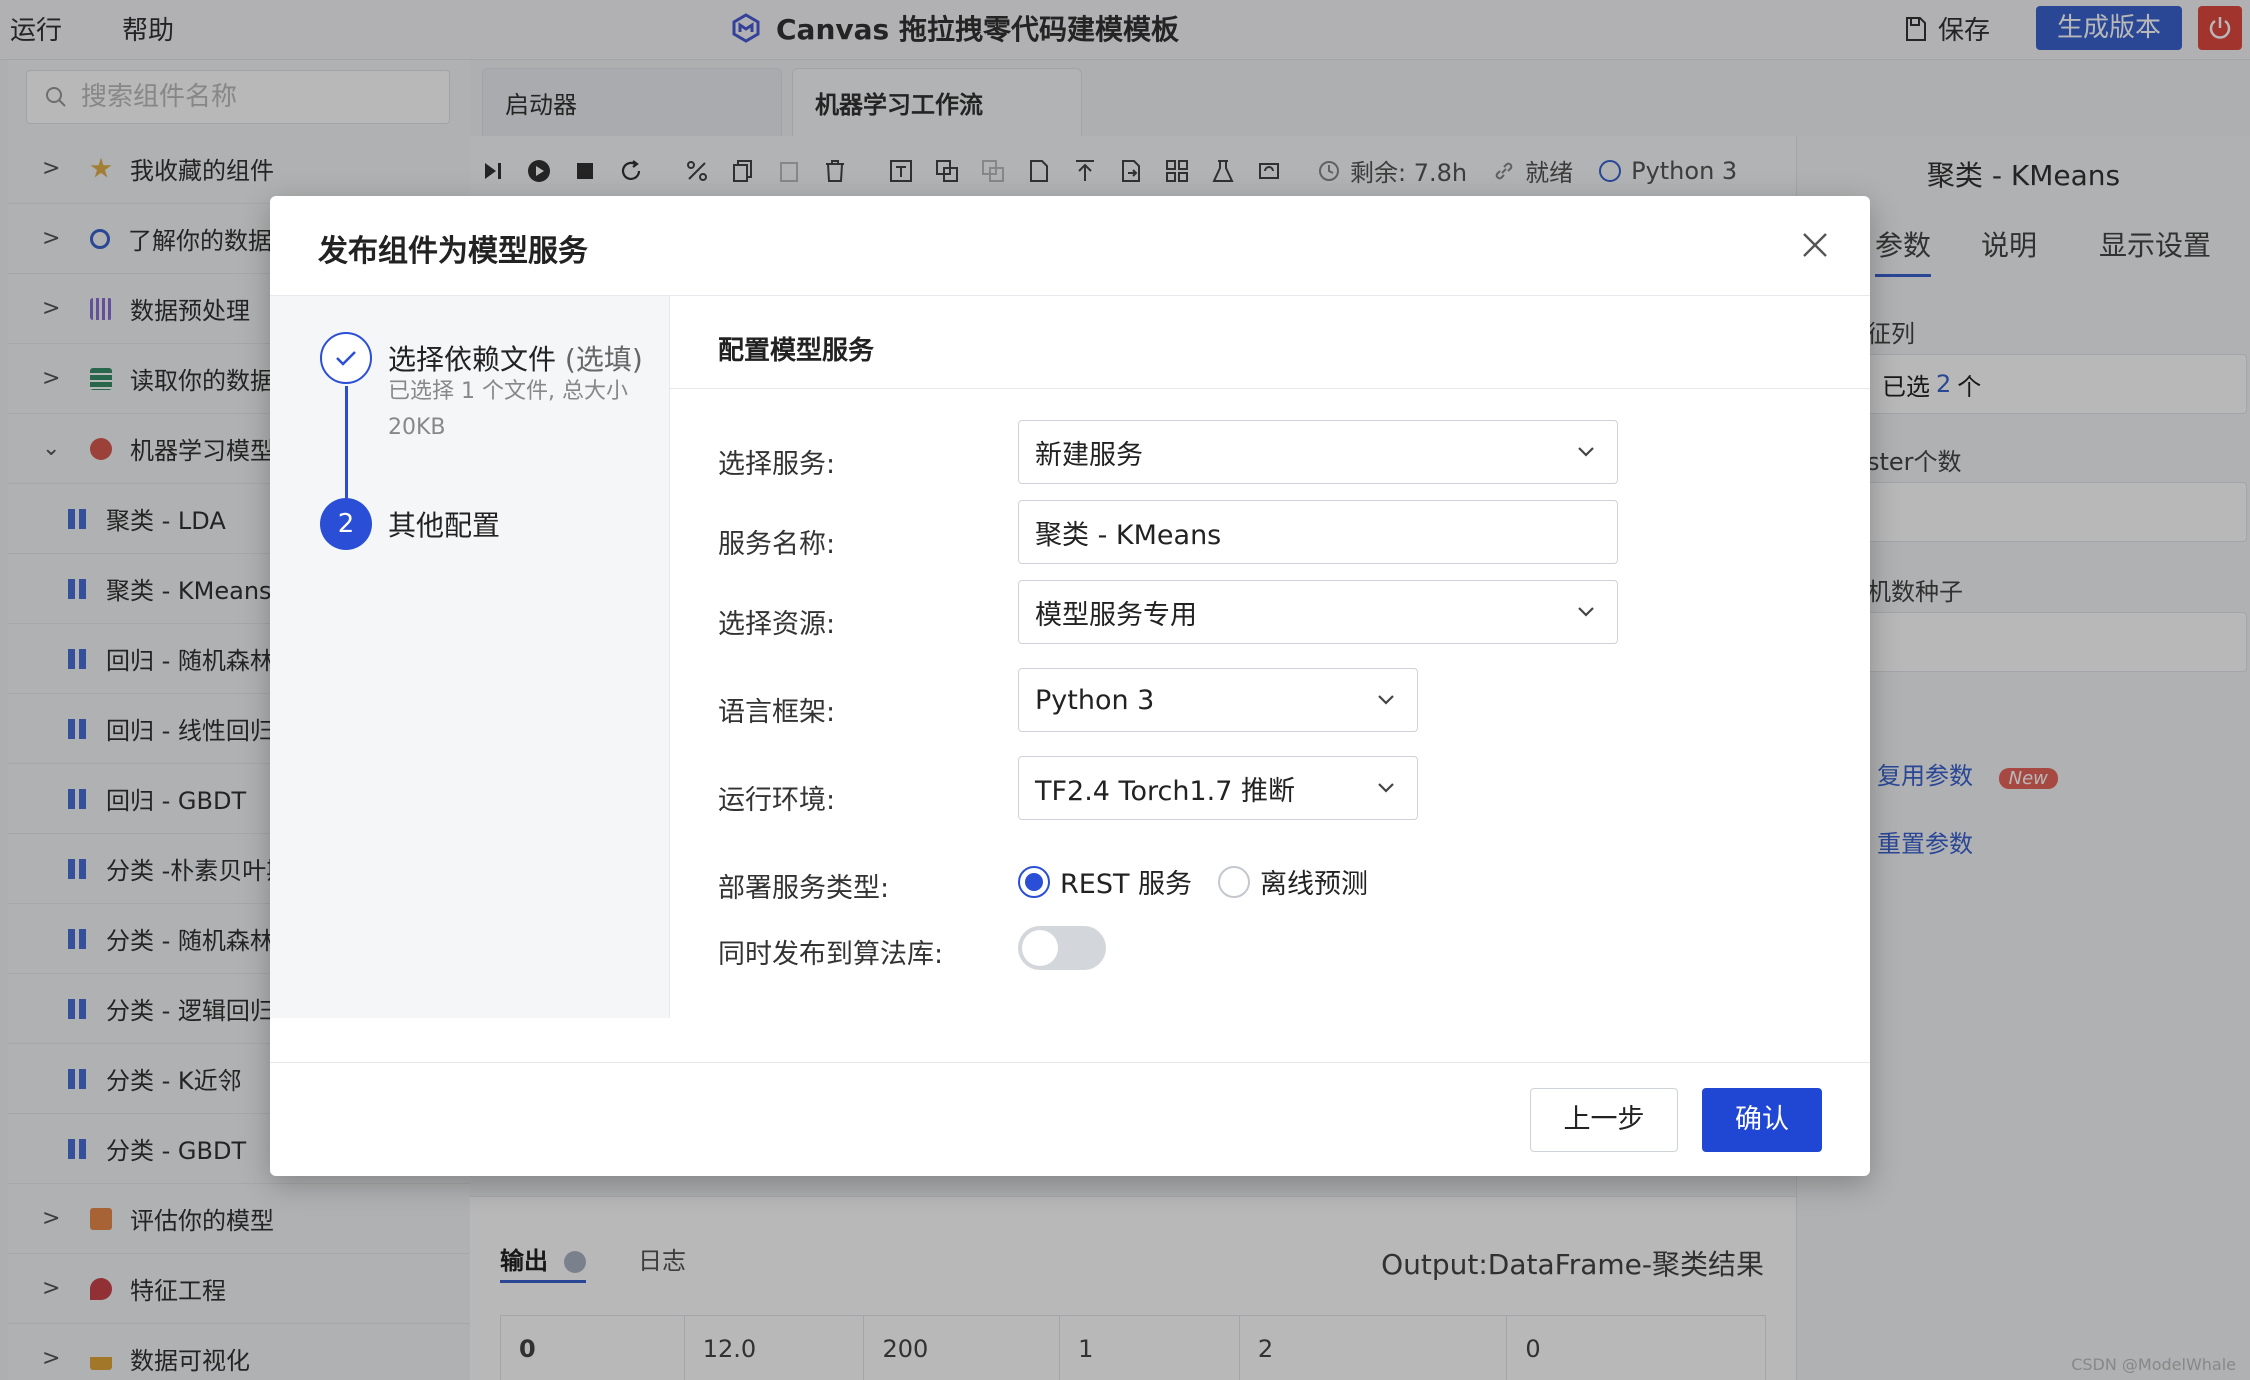 The height and width of the screenshot is (1380, 2250). I want to click on step-1-optional: (选填), so click(603, 359).